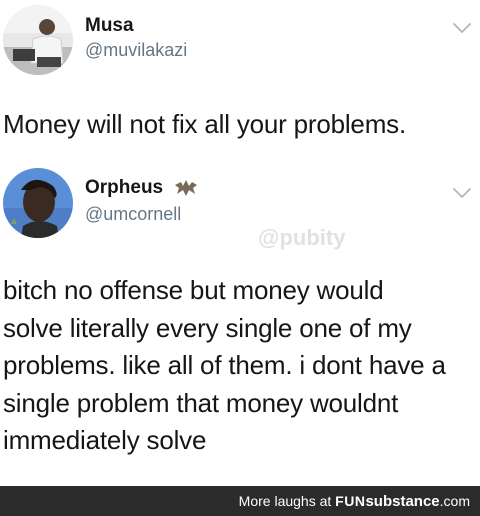  What do you see at coordinates (350, 501) in the screenshot?
I see `brand-fun: FUN` at bounding box center [350, 501].